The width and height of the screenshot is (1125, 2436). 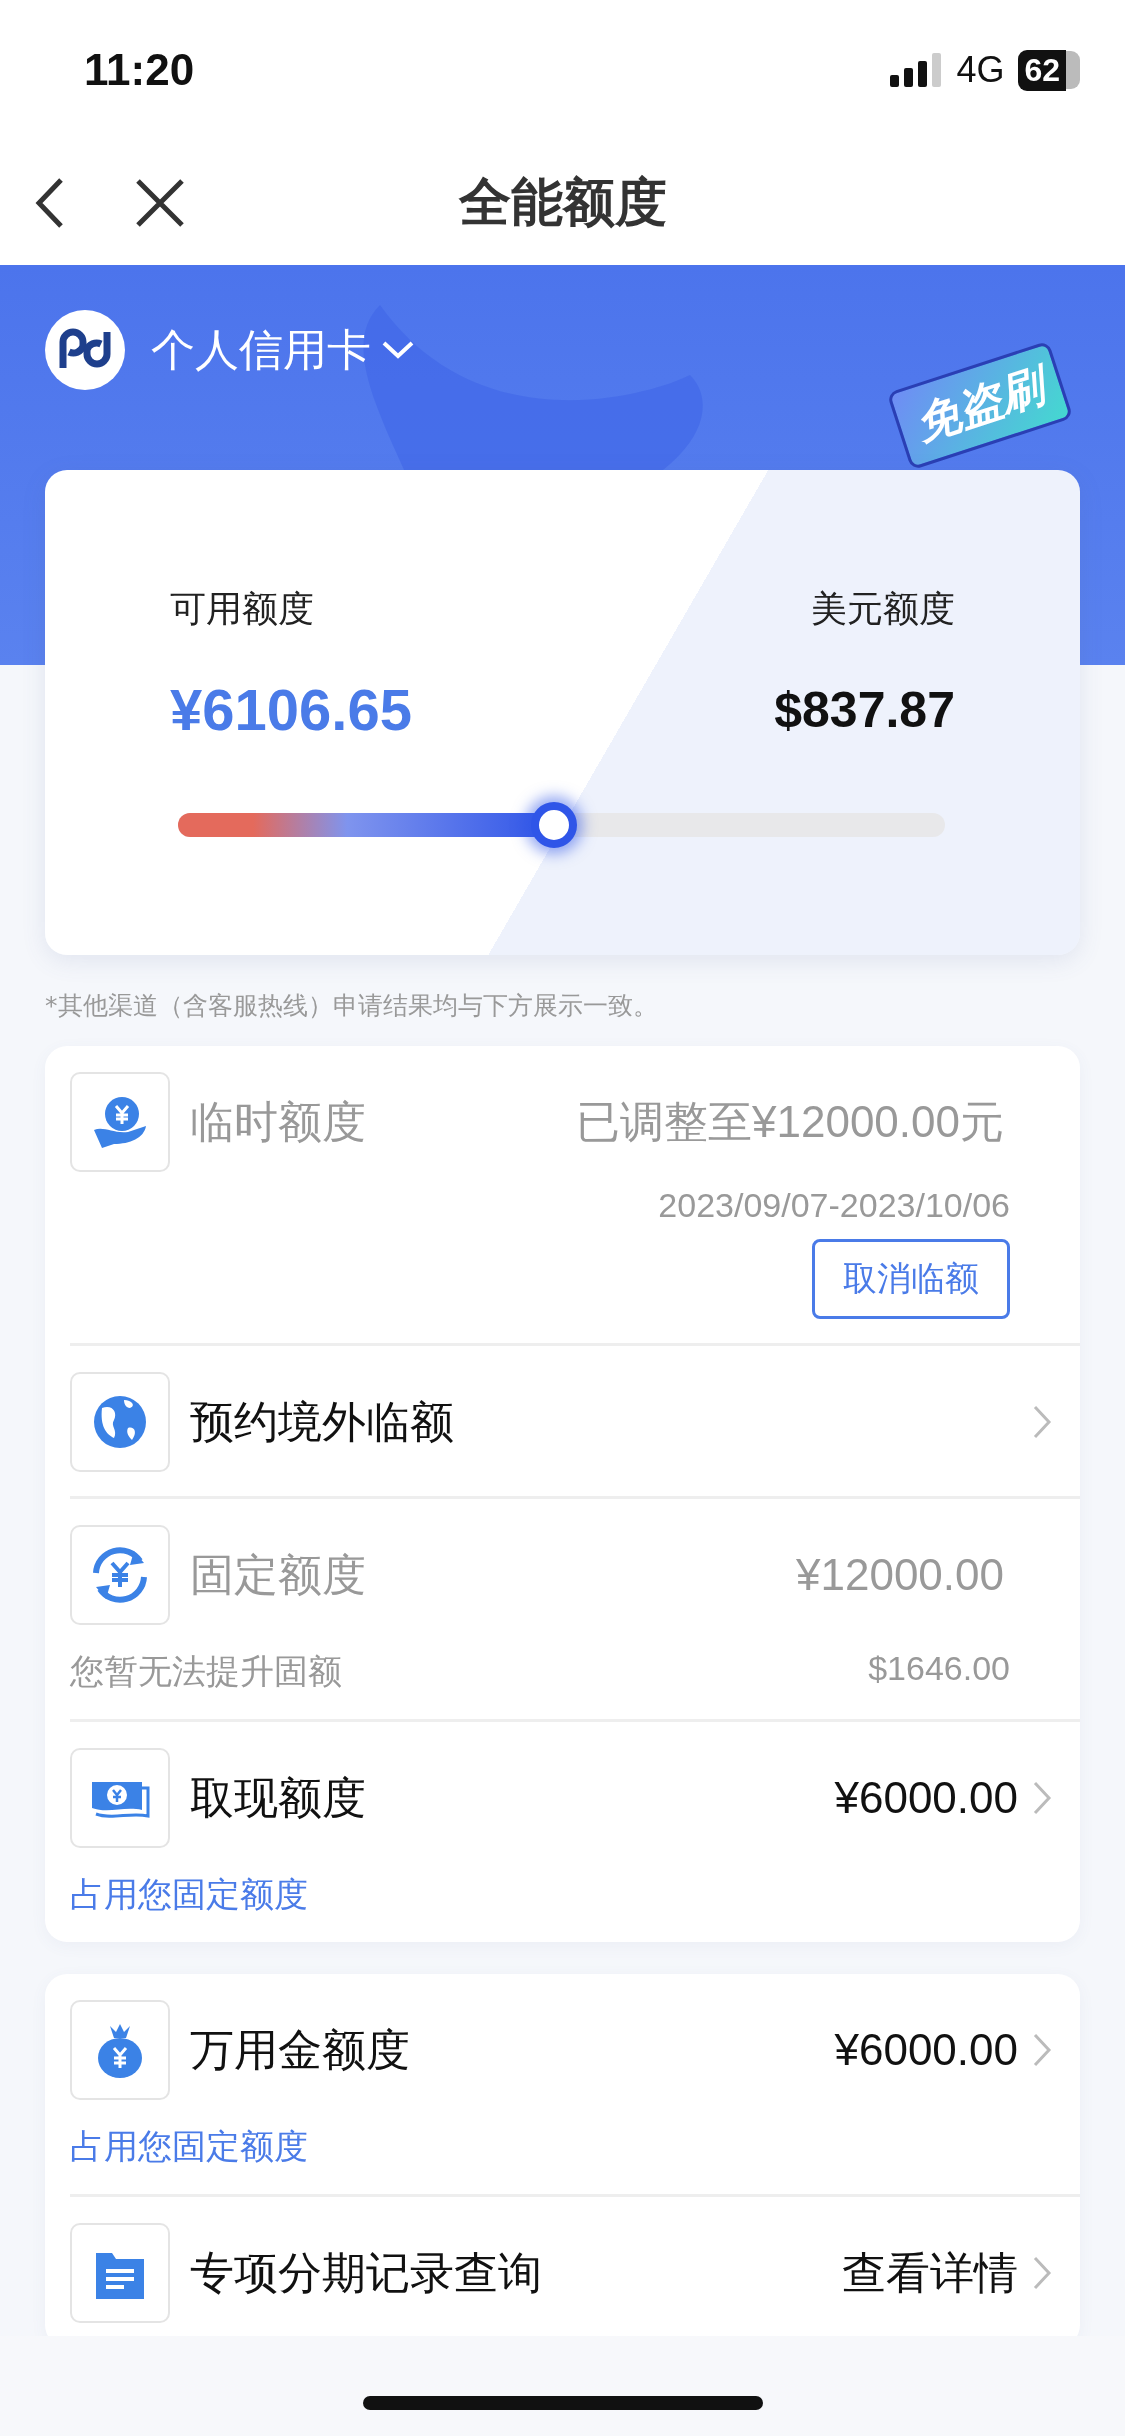 What do you see at coordinates (398, 350) in the screenshot?
I see `chevron-down-icon` at bounding box center [398, 350].